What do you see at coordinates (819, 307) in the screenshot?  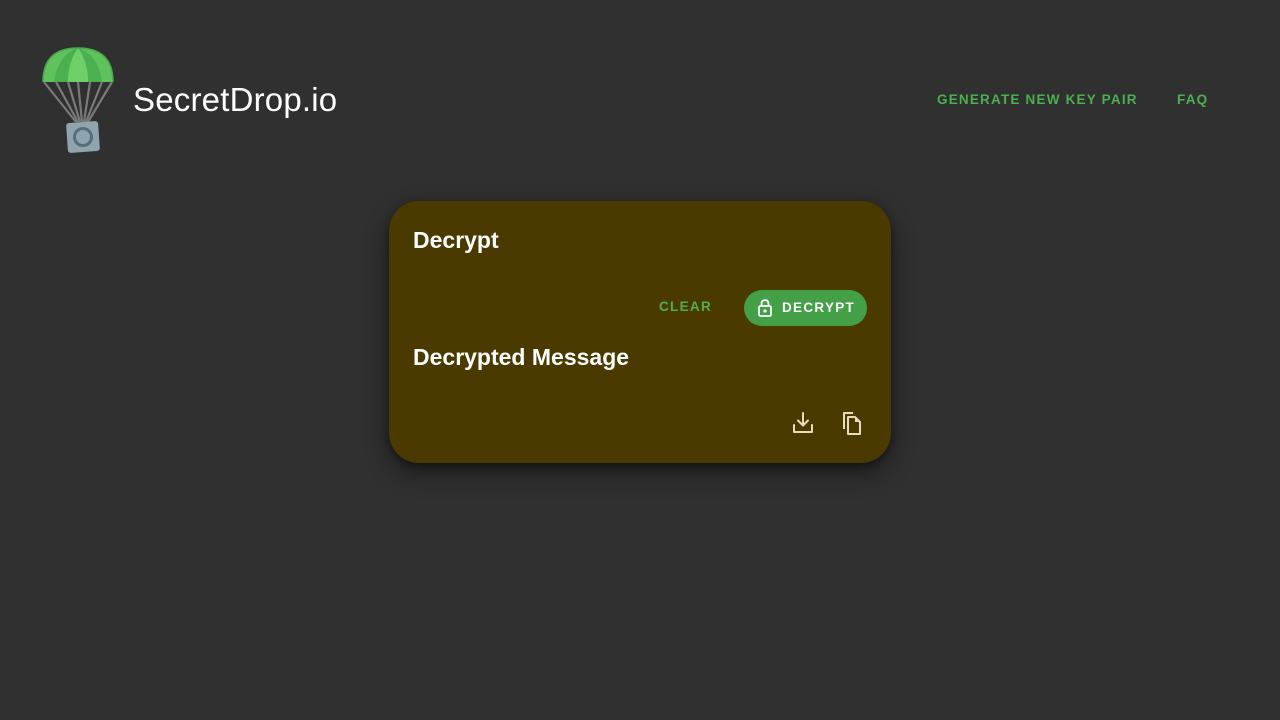 I see `decrypt-button-label: DECRYPT` at bounding box center [819, 307].